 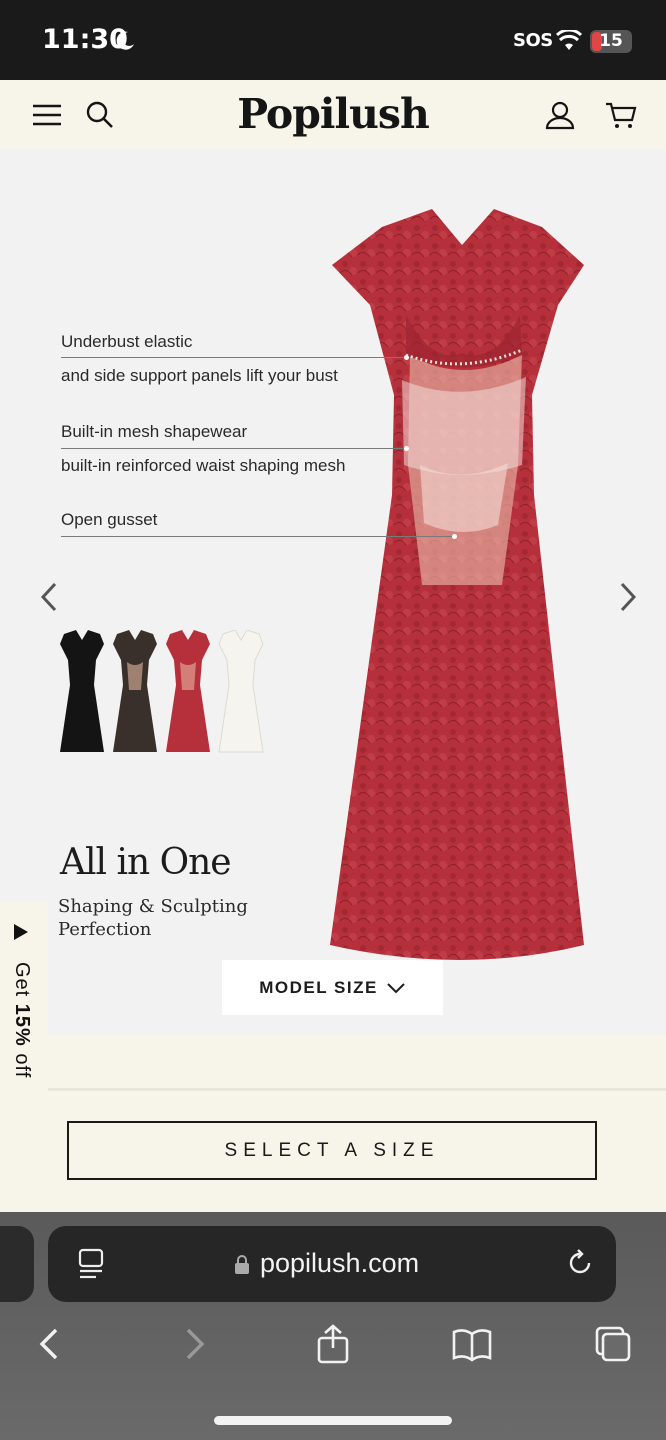 I want to click on status-bar: 11:30 SOS 15, so click(x=333, y=40).